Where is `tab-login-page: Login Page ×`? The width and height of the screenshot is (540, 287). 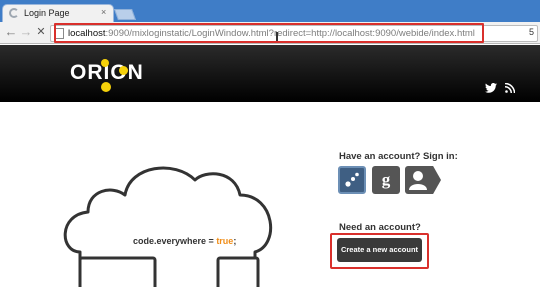
tab-login-page: Login Page × is located at coordinates (58, 13).